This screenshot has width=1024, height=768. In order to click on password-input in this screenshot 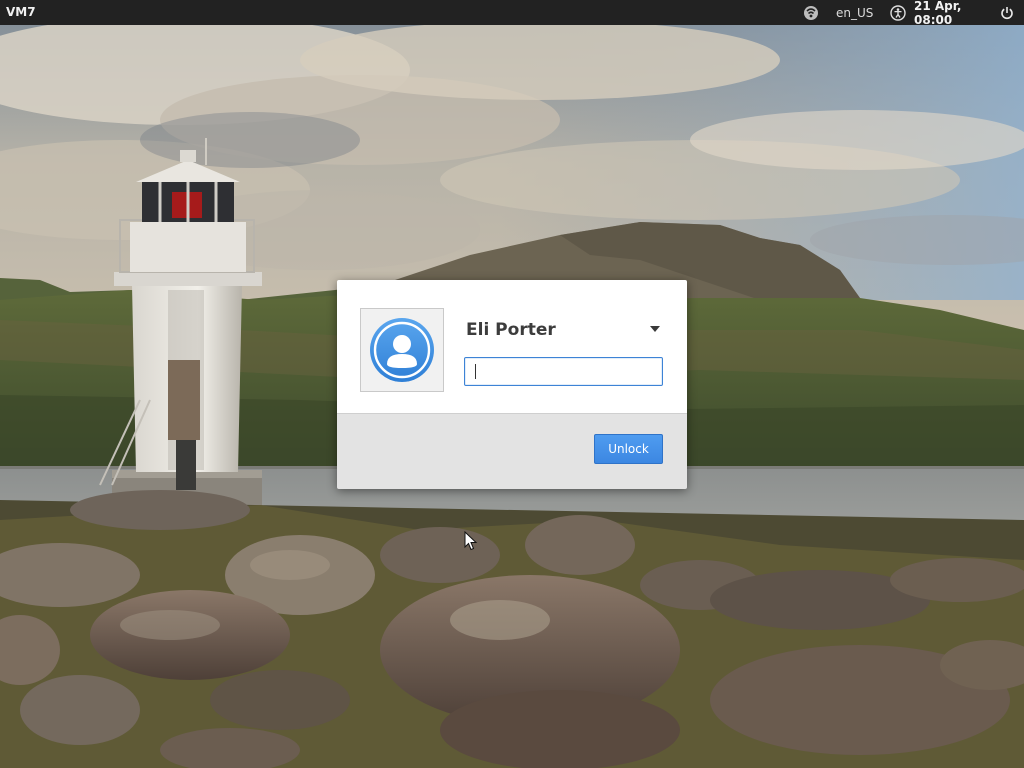, I will do `click(563, 371)`.